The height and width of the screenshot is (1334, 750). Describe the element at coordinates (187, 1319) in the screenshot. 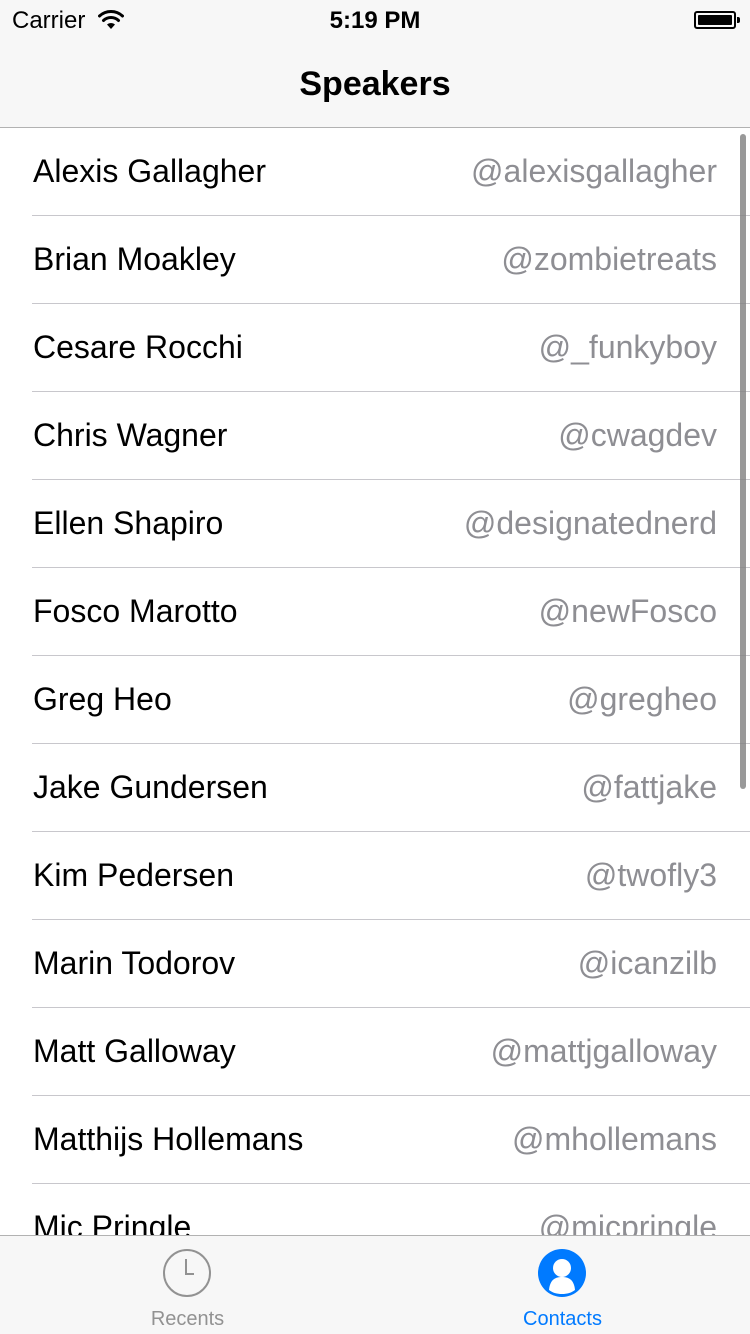

I see `tab-label-recents: Recents` at that location.